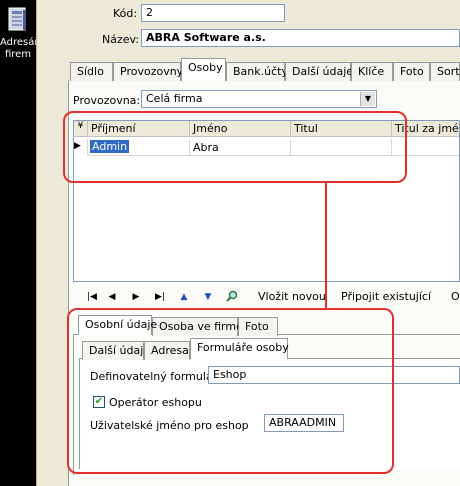 The height and width of the screenshot is (486, 460). Describe the element at coordinates (107, 100) in the screenshot. I see `provozovna-label: Provozovna:` at that location.